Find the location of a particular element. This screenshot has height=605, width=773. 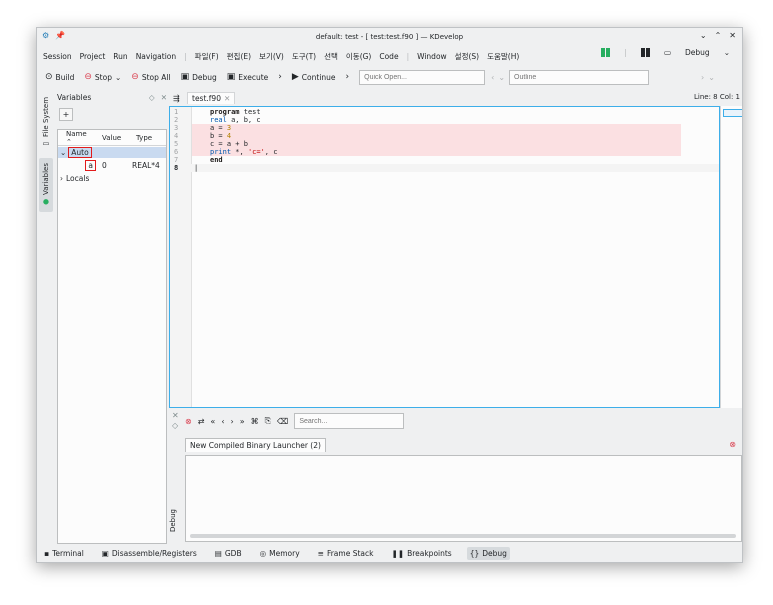

minimap-viewport is located at coordinates (732, 113).